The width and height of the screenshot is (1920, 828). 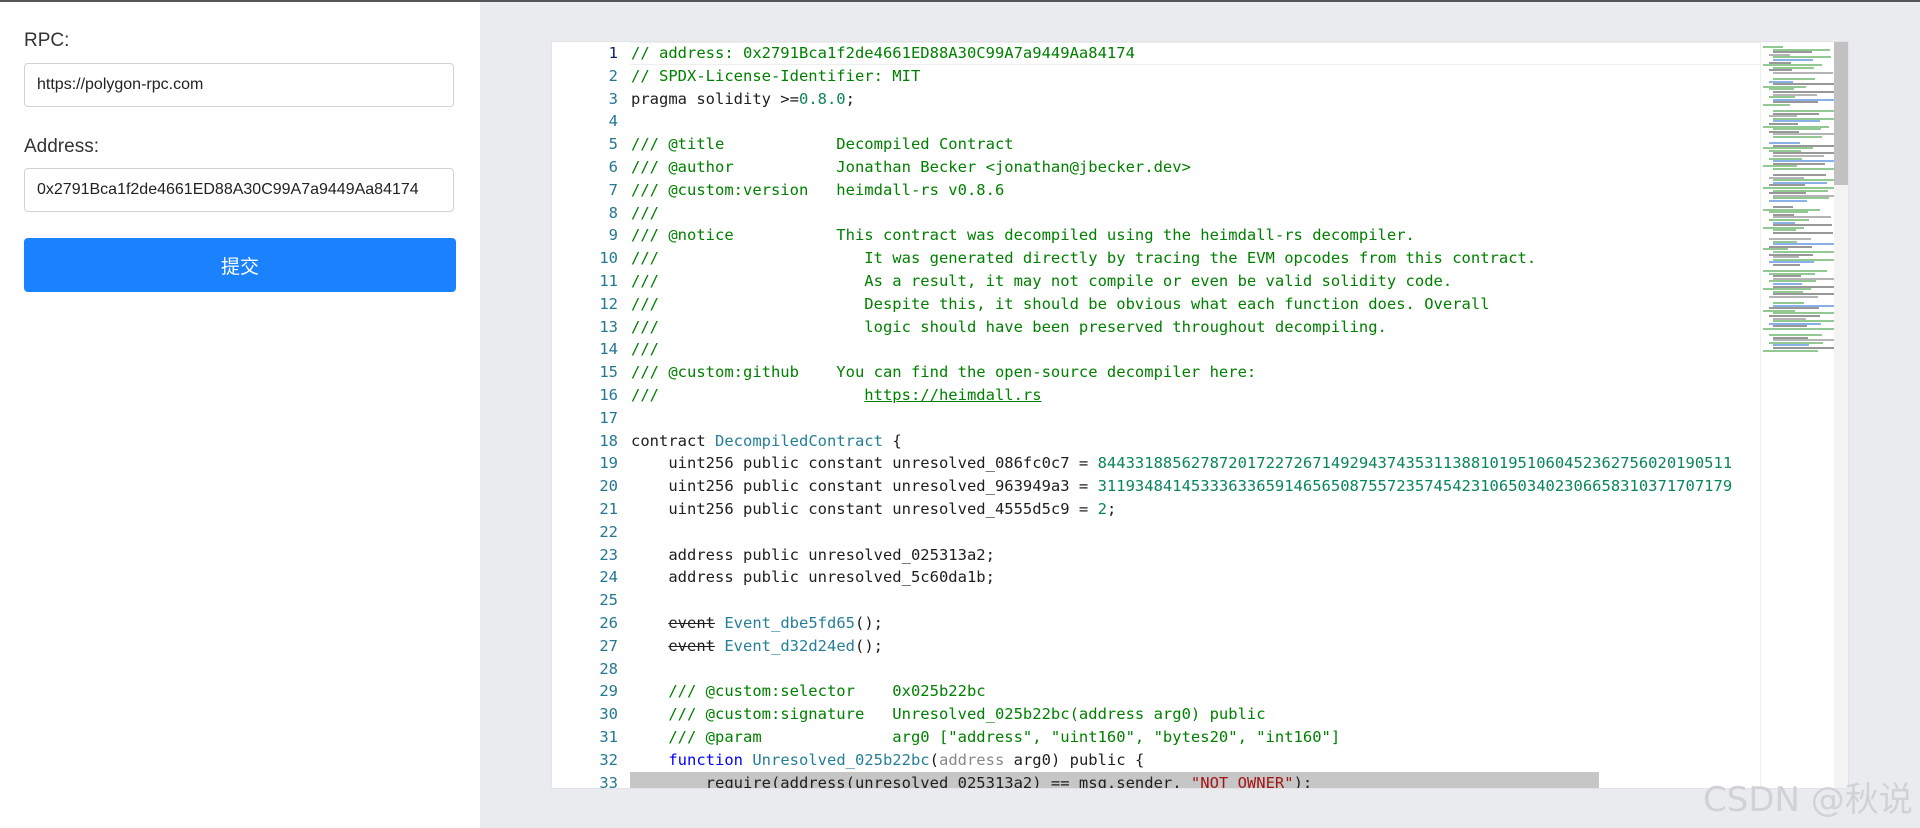 What do you see at coordinates (1242, 781) in the screenshot?
I see `code-token: "NOT OWNER"` at bounding box center [1242, 781].